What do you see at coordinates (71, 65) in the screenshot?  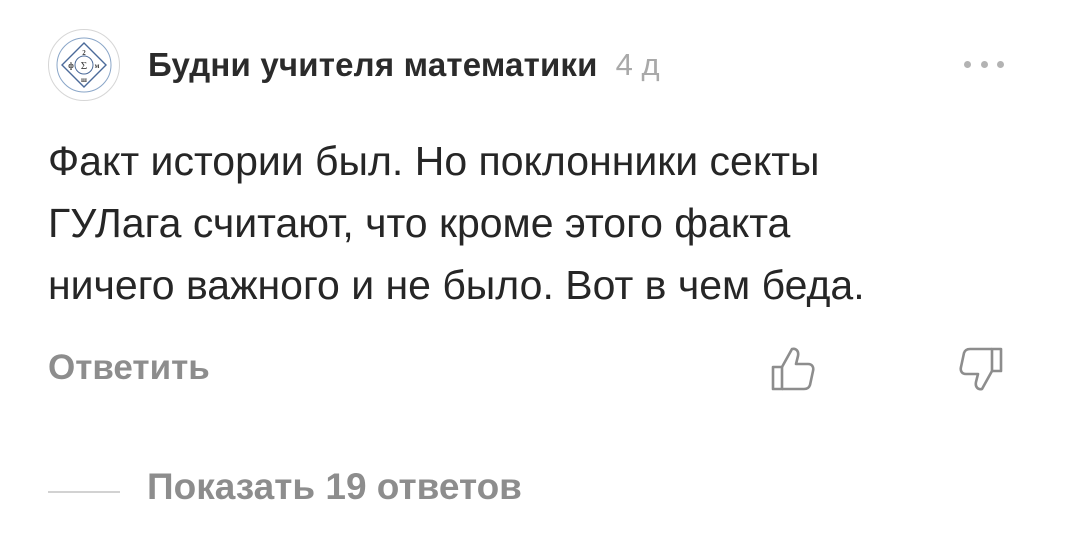 I see `logo-letter-left: ф` at bounding box center [71, 65].